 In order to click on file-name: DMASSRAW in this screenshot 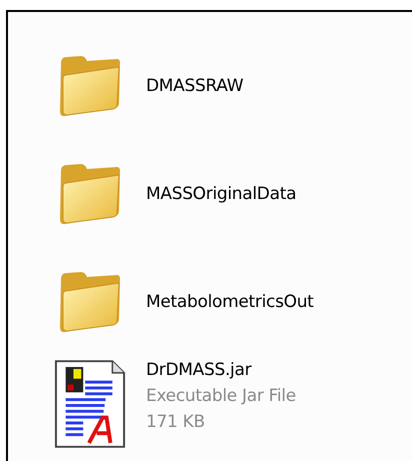, I will do `click(195, 86)`.